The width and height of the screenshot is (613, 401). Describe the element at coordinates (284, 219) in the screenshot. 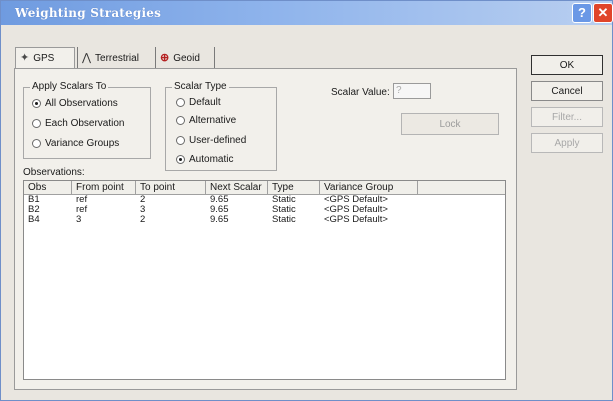

I see `cell-type: Static` at that location.